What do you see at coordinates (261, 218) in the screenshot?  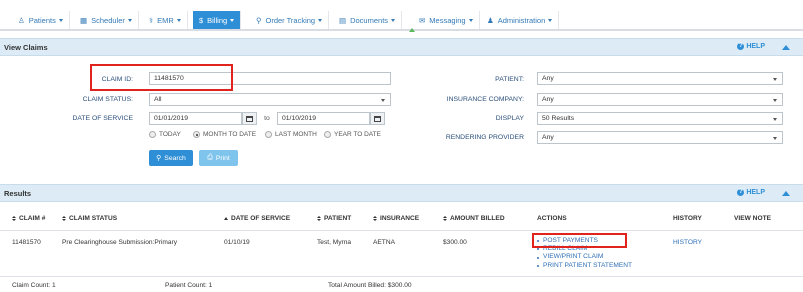 I see `column-date-of-service-label: DATE OF SERVICE` at bounding box center [261, 218].